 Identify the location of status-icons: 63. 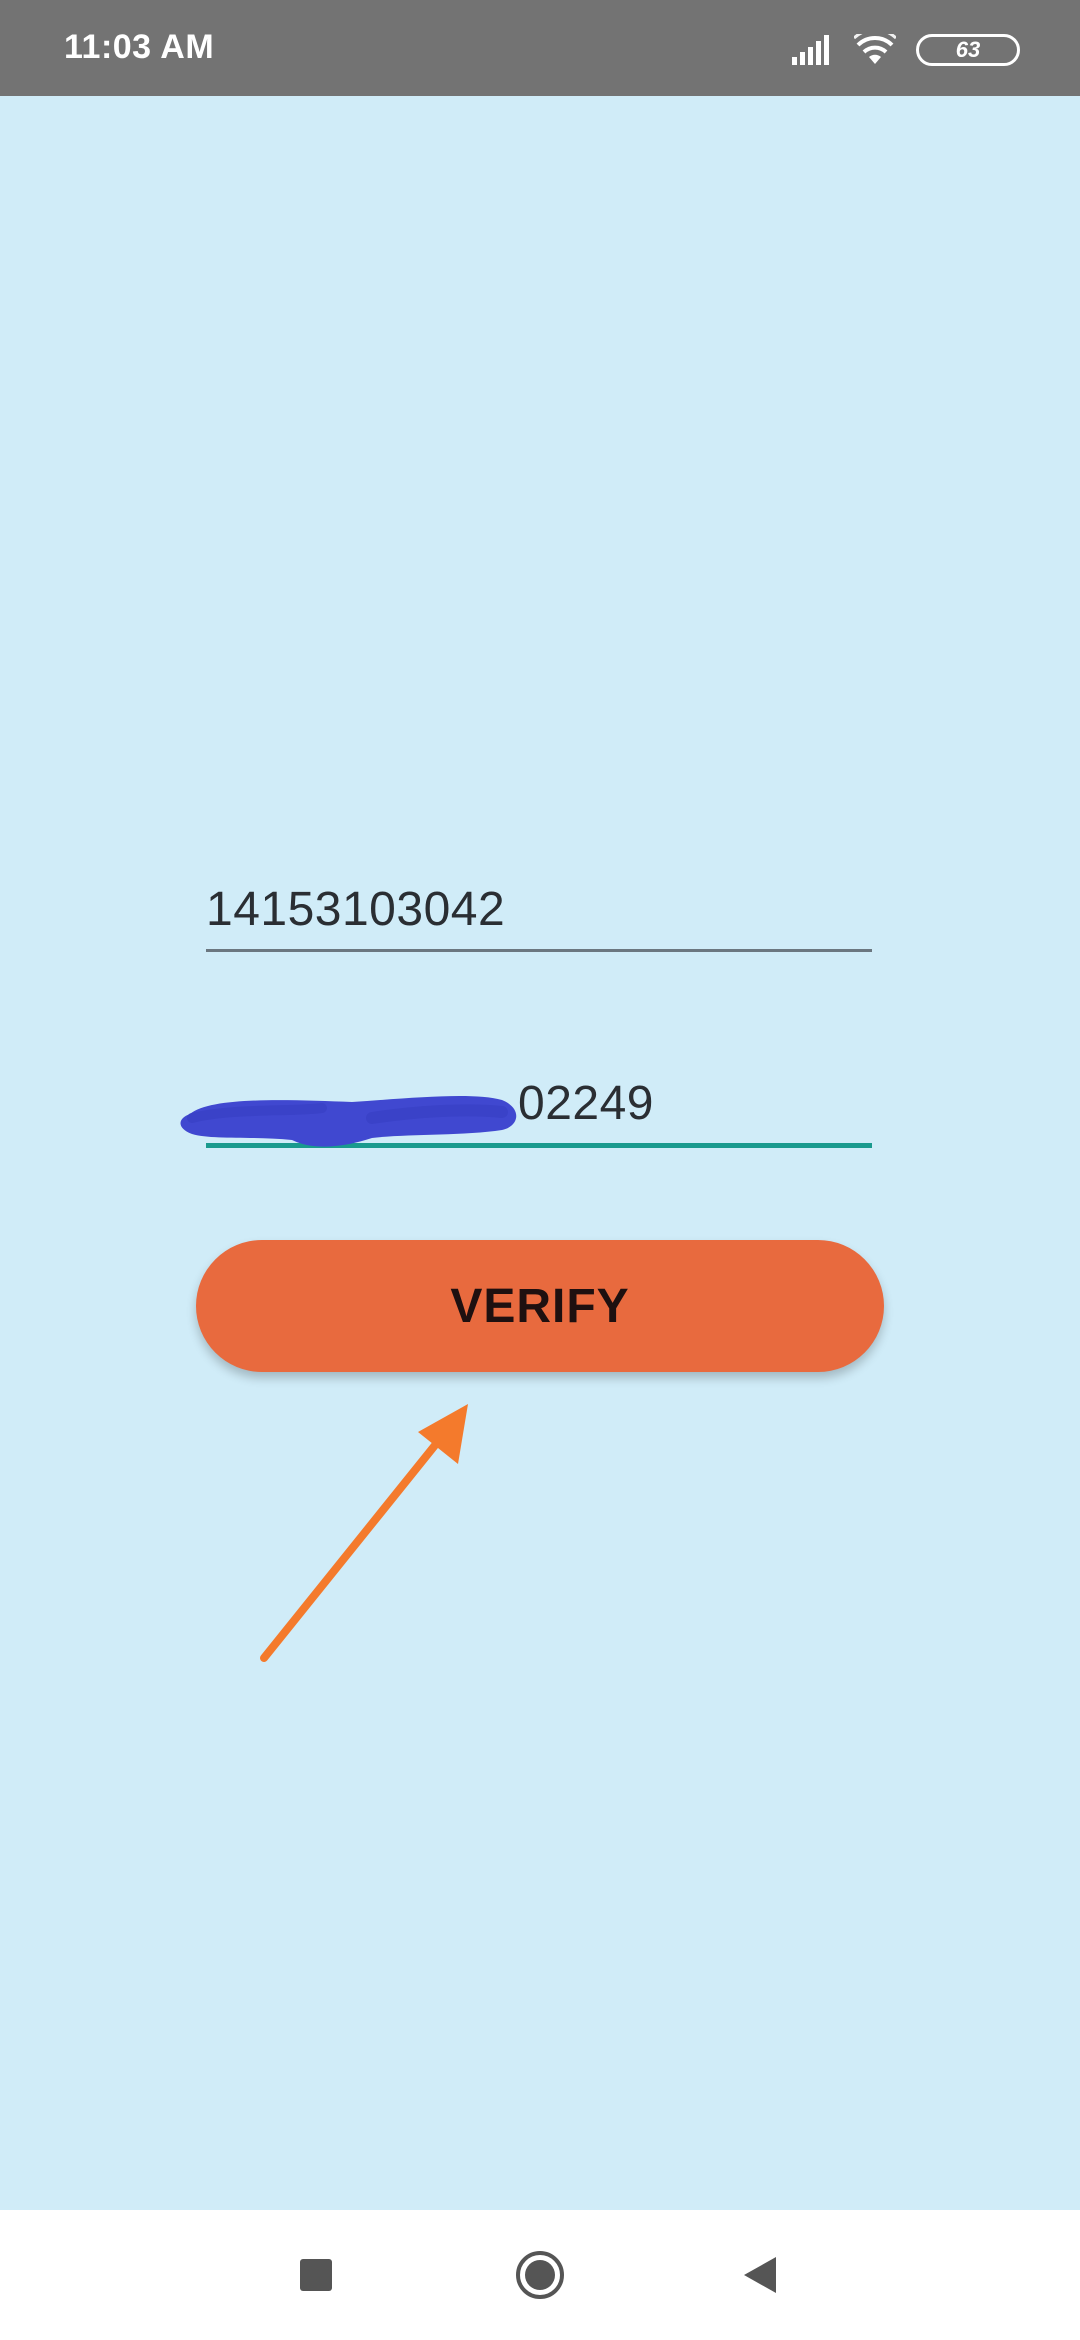
(906, 50).